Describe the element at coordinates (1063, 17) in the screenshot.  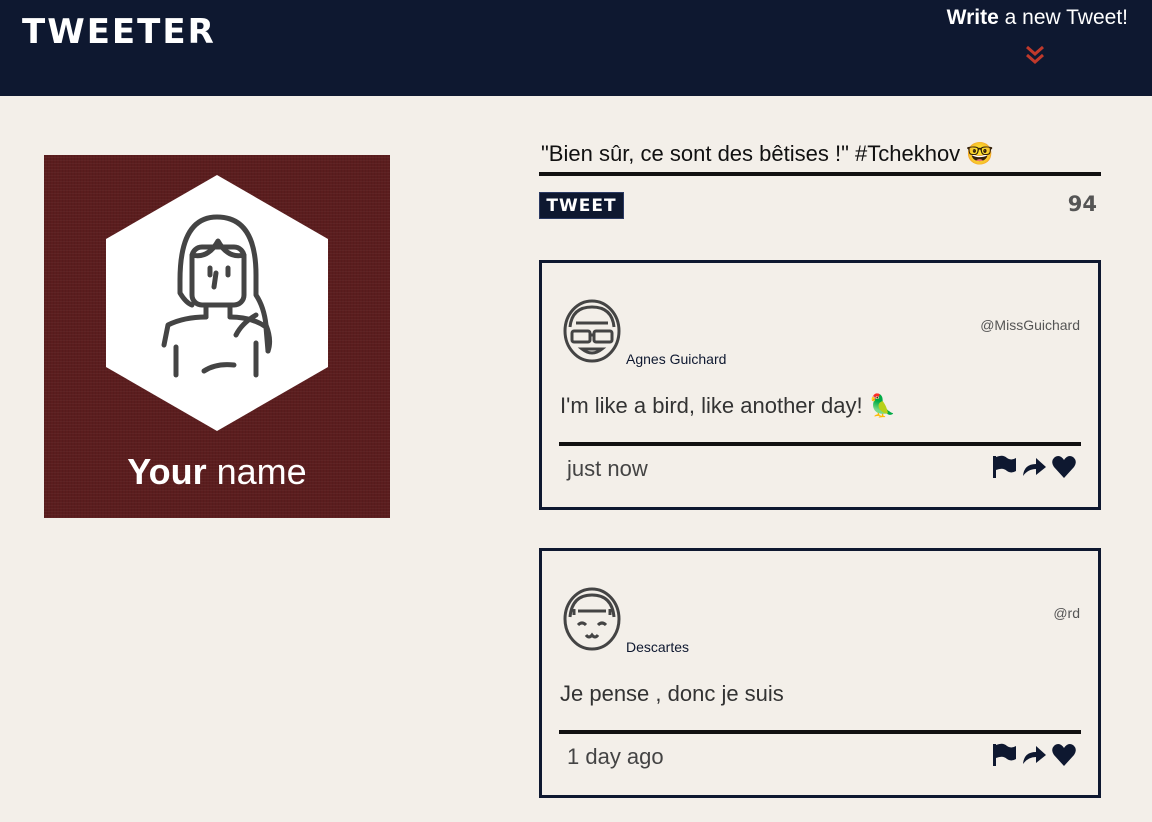
I see `write-label-rest: a new Tweet!` at that location.